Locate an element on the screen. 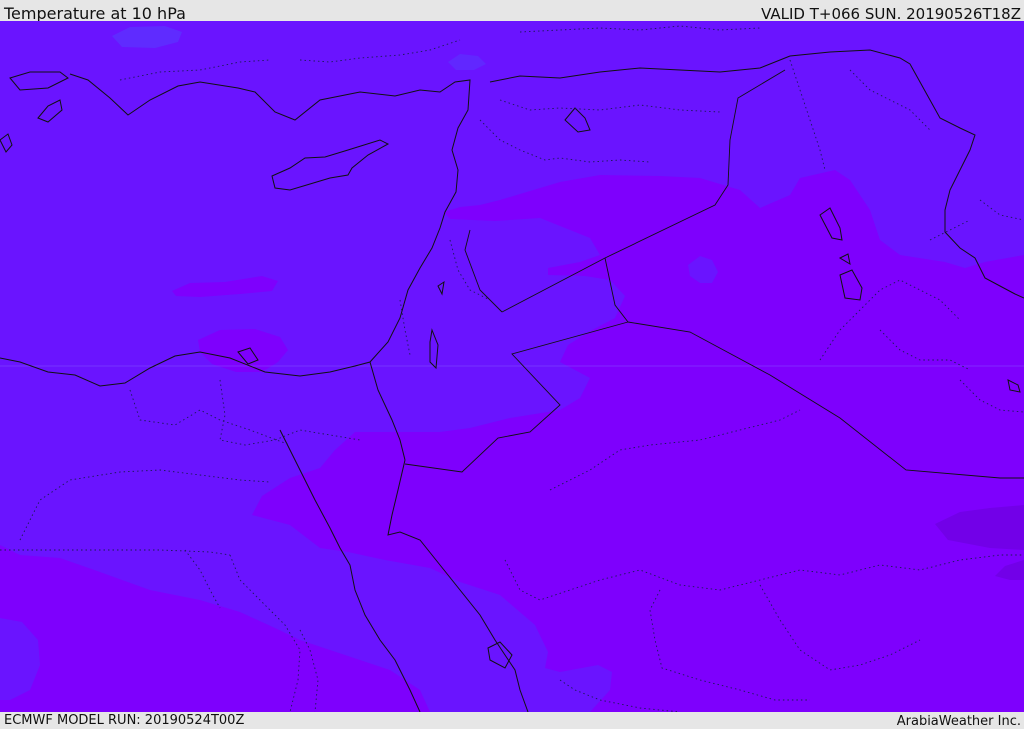 The width and height of the screenshot is (1024, 729). model-run: ECMWF MODEL RUN: 20190524T00Z is located at coordinates (124, 720).